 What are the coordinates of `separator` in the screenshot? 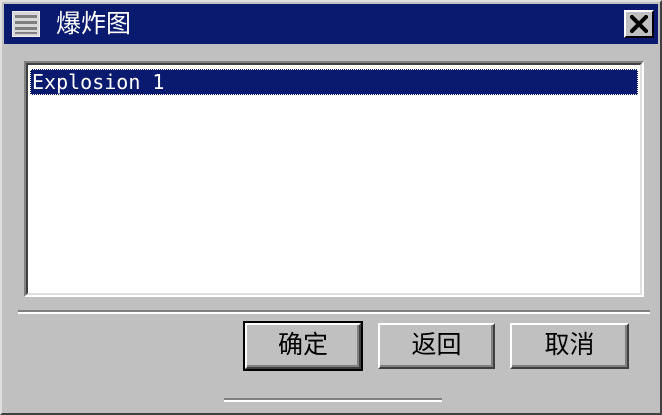 It's located at (334, 312).